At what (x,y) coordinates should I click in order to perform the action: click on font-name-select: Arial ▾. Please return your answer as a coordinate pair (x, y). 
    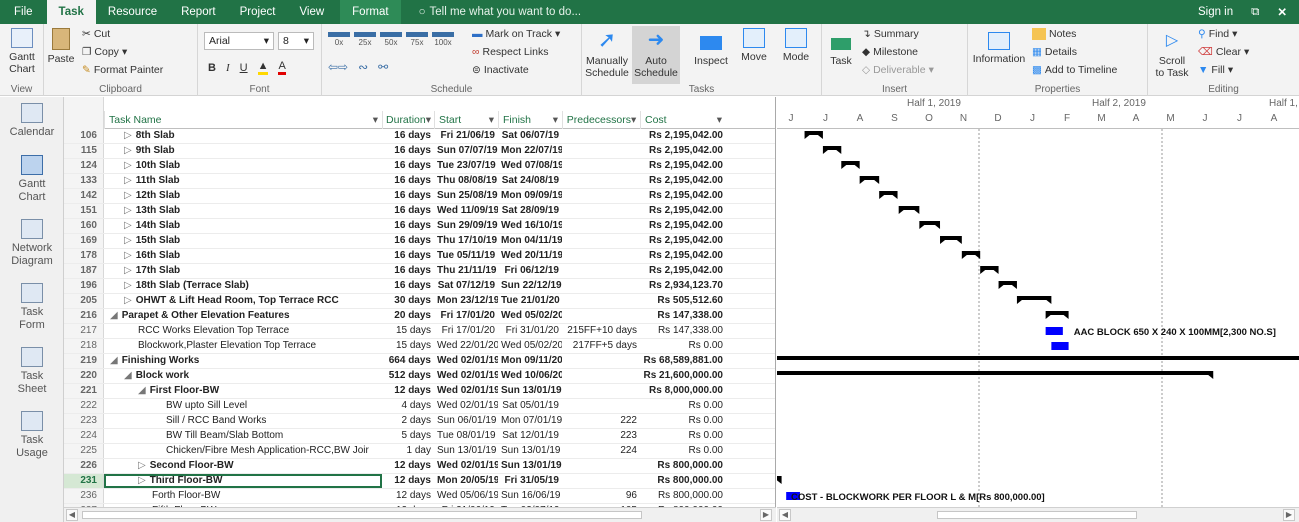
    Looking at the image, I should click on (239, 41).